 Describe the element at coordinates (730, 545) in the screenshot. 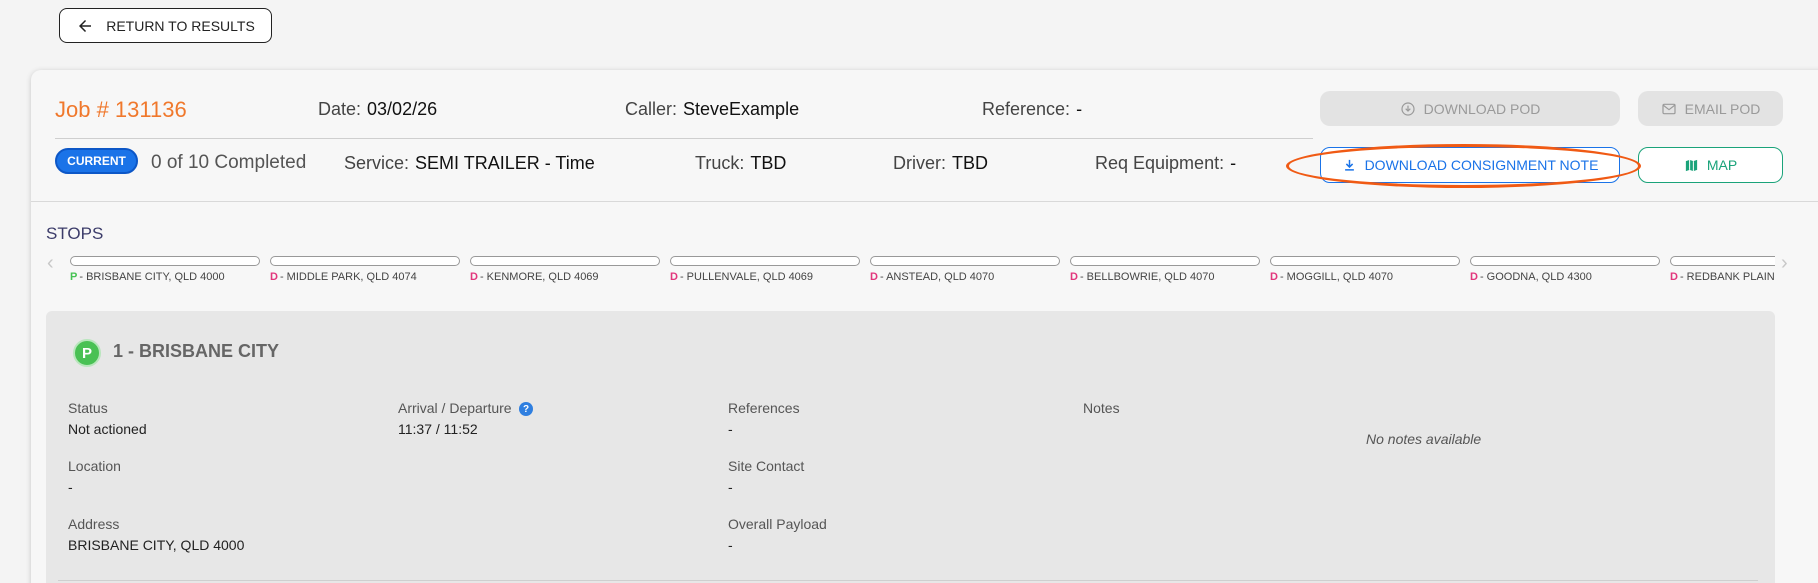

I see `payload-value: -` at that location.